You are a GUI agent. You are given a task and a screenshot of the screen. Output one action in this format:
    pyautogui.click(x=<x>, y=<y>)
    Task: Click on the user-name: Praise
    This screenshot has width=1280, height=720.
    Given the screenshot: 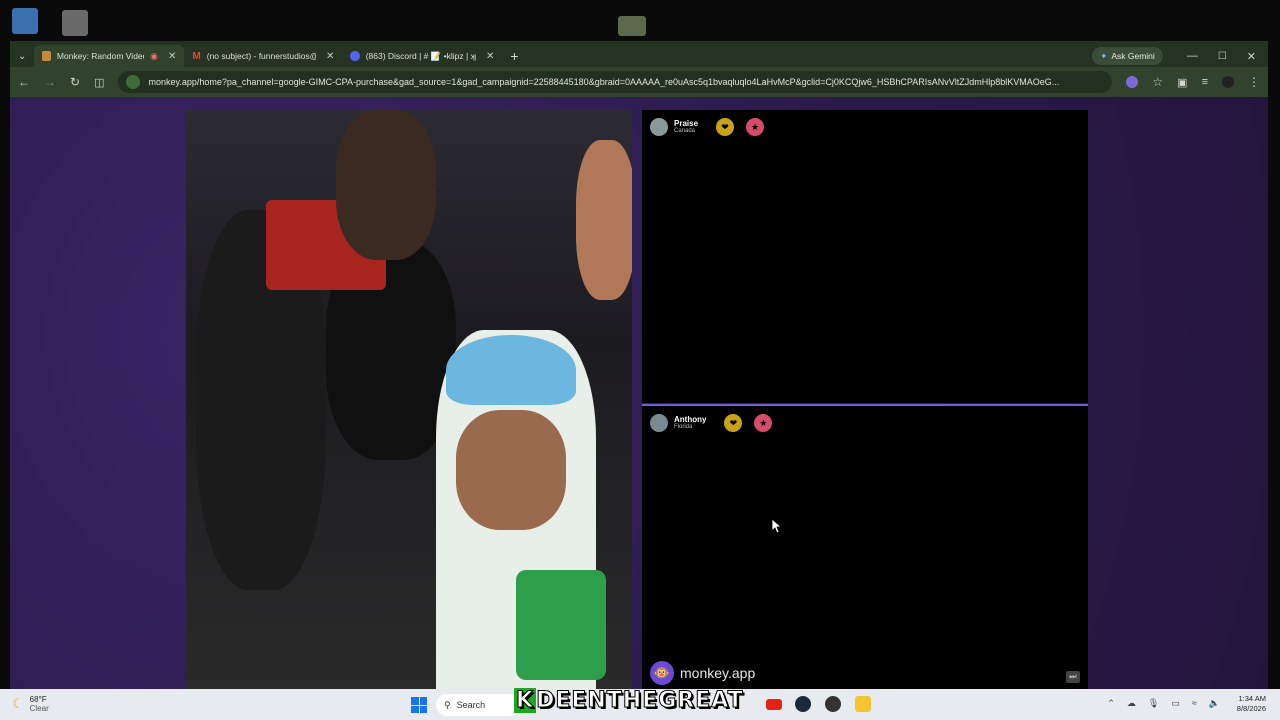 What is the action you would take?
    pyautogui.click(x=686, y=123)
    